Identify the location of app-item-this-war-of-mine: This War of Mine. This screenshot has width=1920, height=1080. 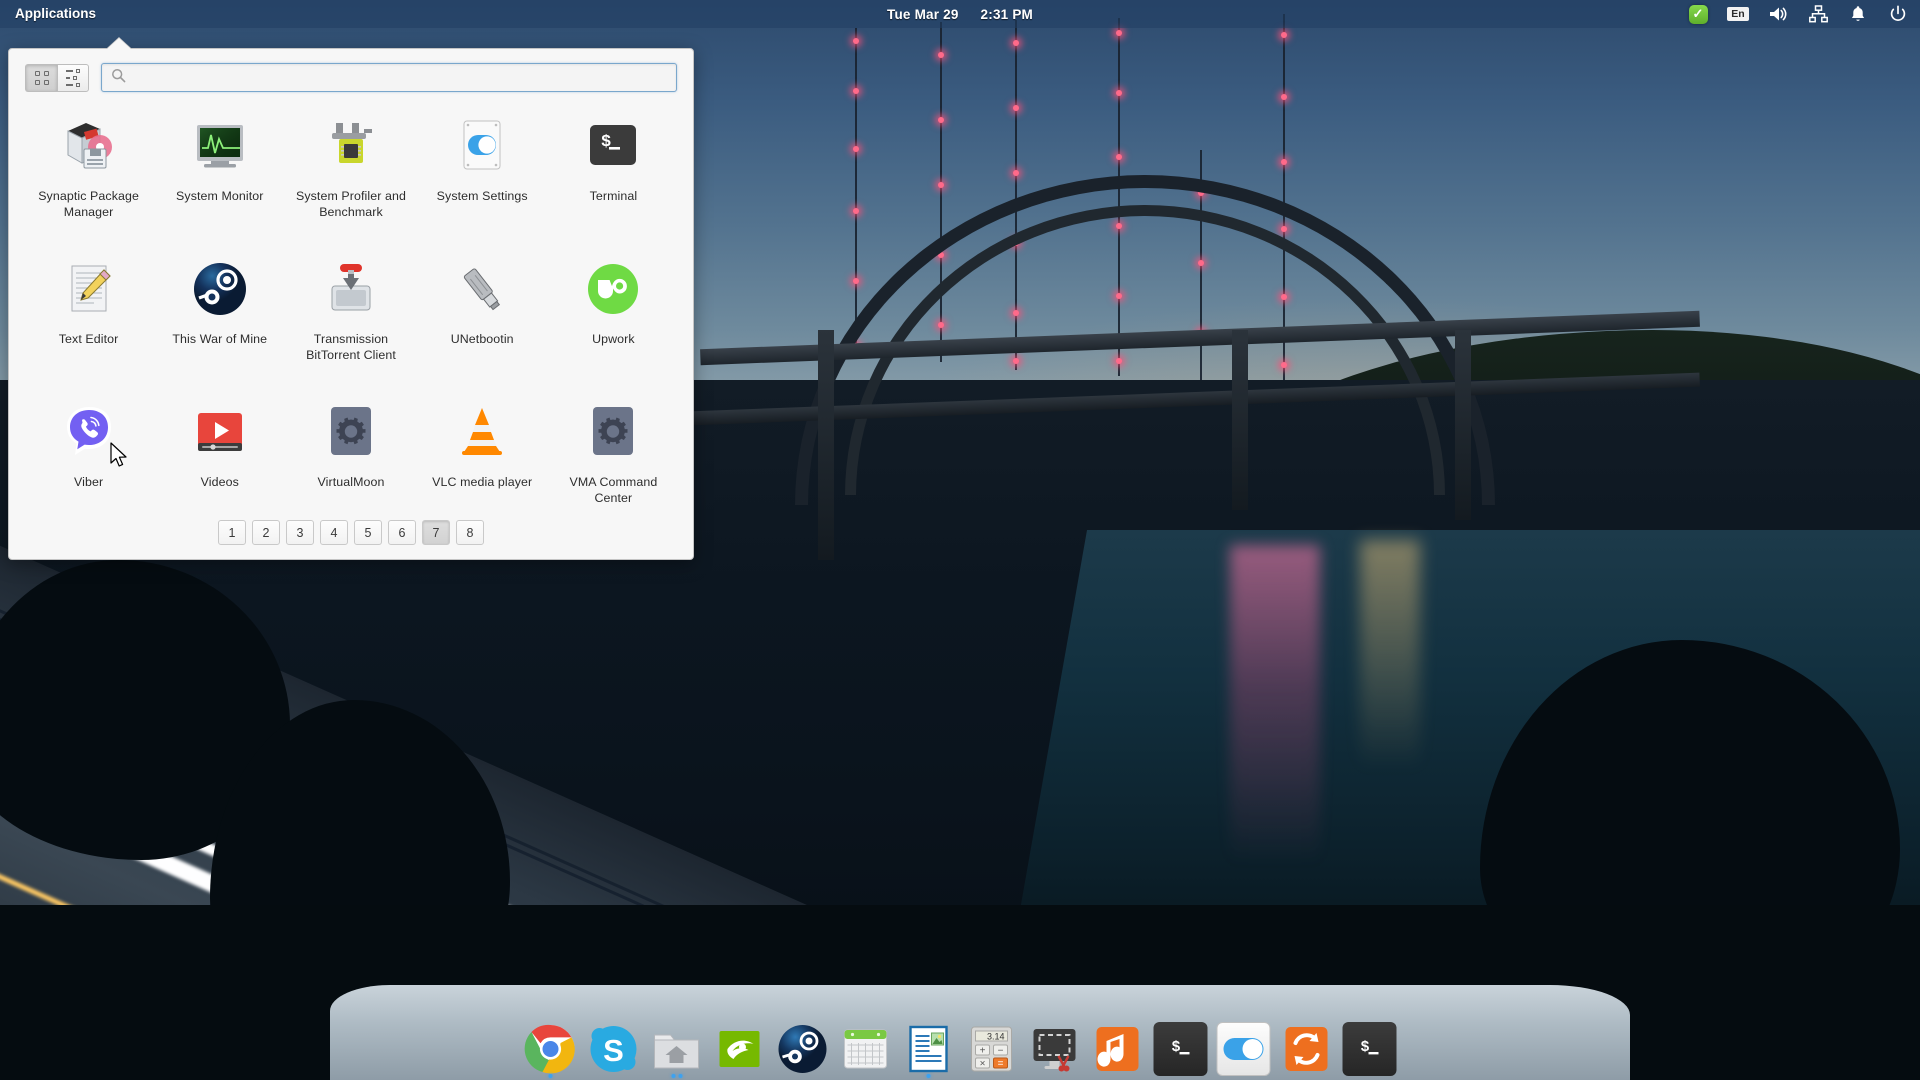
(219, 318).